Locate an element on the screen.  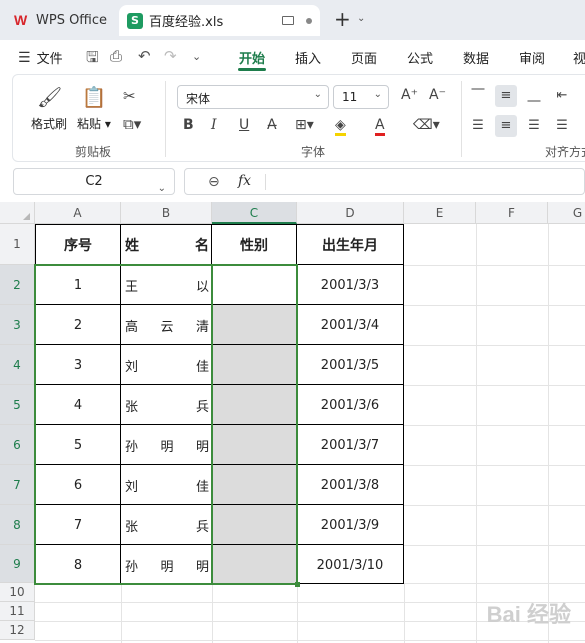
column-header-c: C is located at coordinates (254, 213).